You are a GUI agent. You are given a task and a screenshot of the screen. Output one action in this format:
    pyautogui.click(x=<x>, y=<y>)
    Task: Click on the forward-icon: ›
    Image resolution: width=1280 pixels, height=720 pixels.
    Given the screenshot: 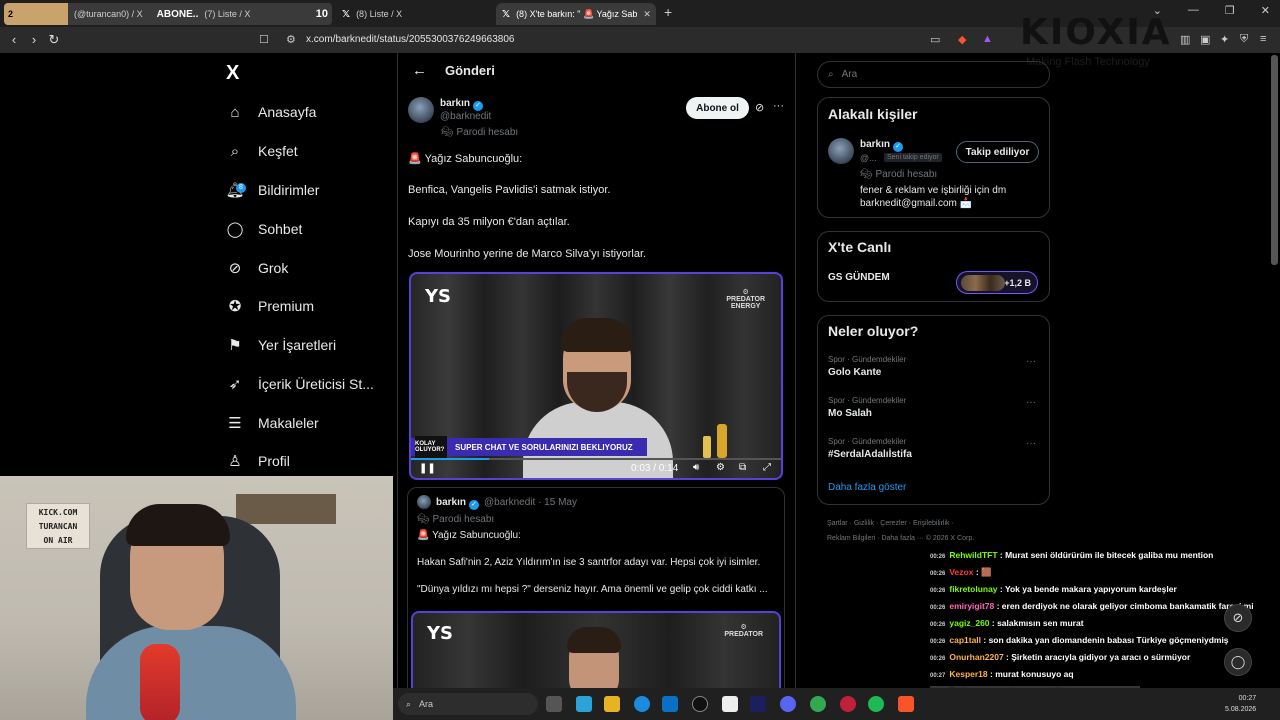 What is the action you would take?
    pyautogui.click(x=34, y=39)
    